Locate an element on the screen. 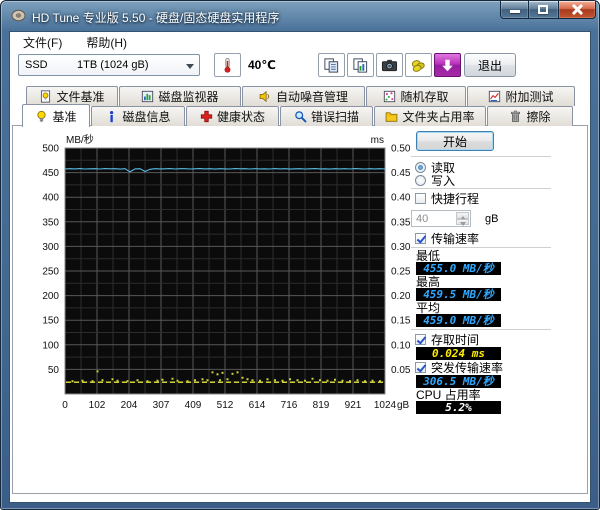 Image resolution: width=600 pixels, height=510 pixels. tab-erase: 擦除 is located at coordinates (530, 116).